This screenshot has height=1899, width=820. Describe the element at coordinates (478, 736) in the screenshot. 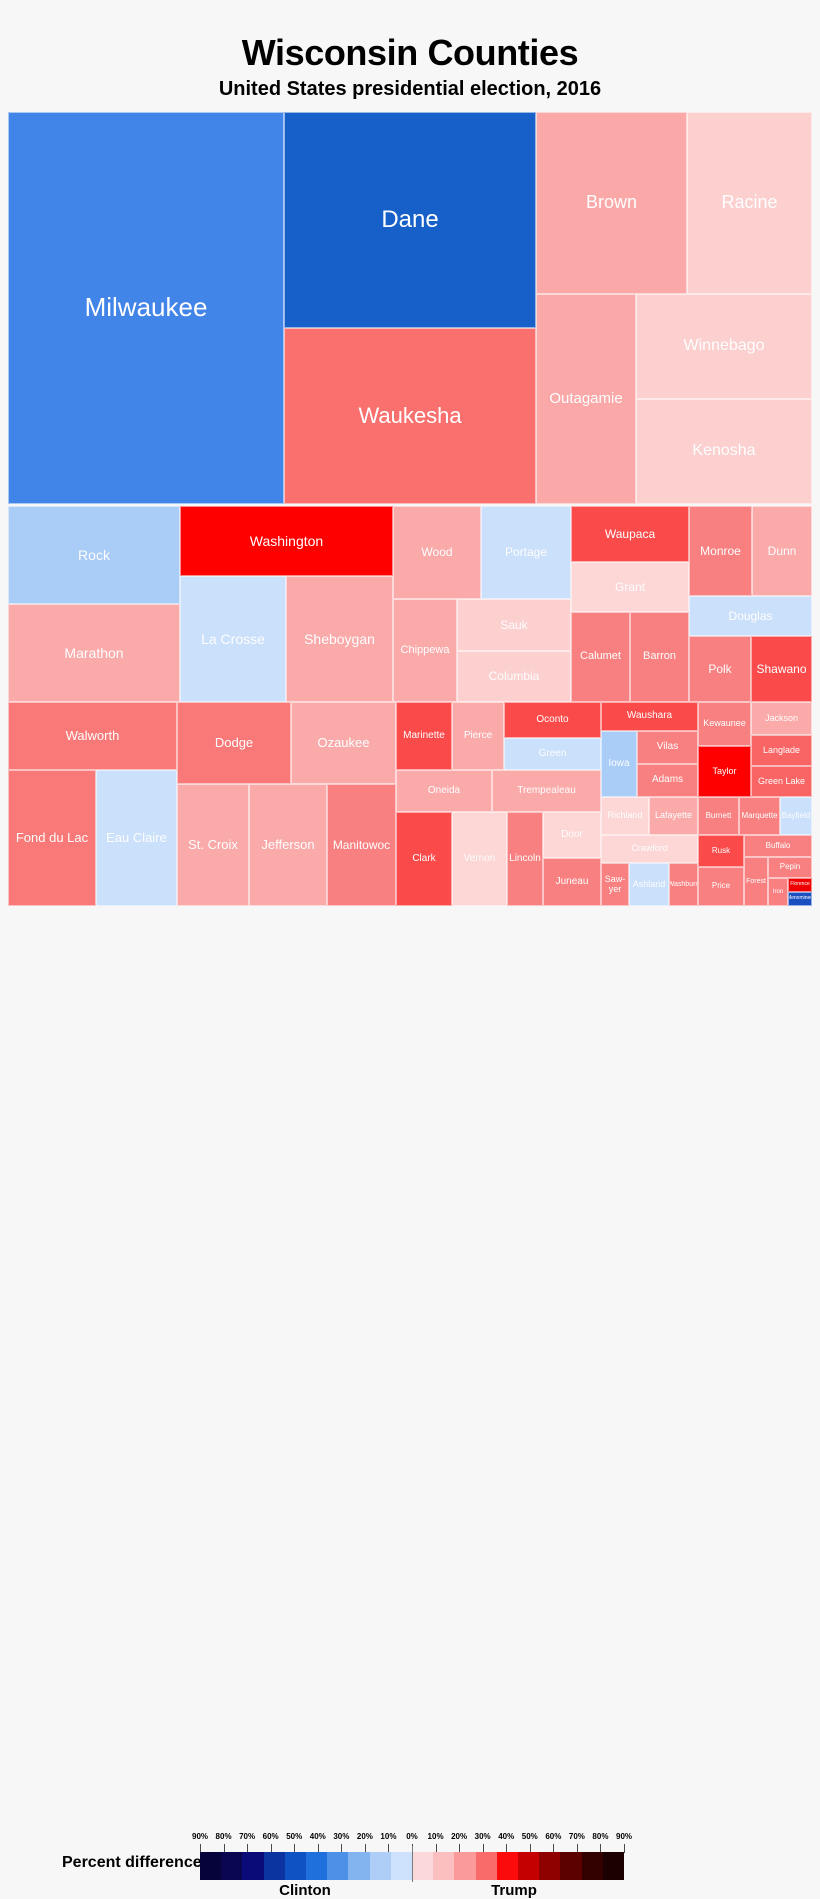

I see `treemap-tile: Pierce` at that location.